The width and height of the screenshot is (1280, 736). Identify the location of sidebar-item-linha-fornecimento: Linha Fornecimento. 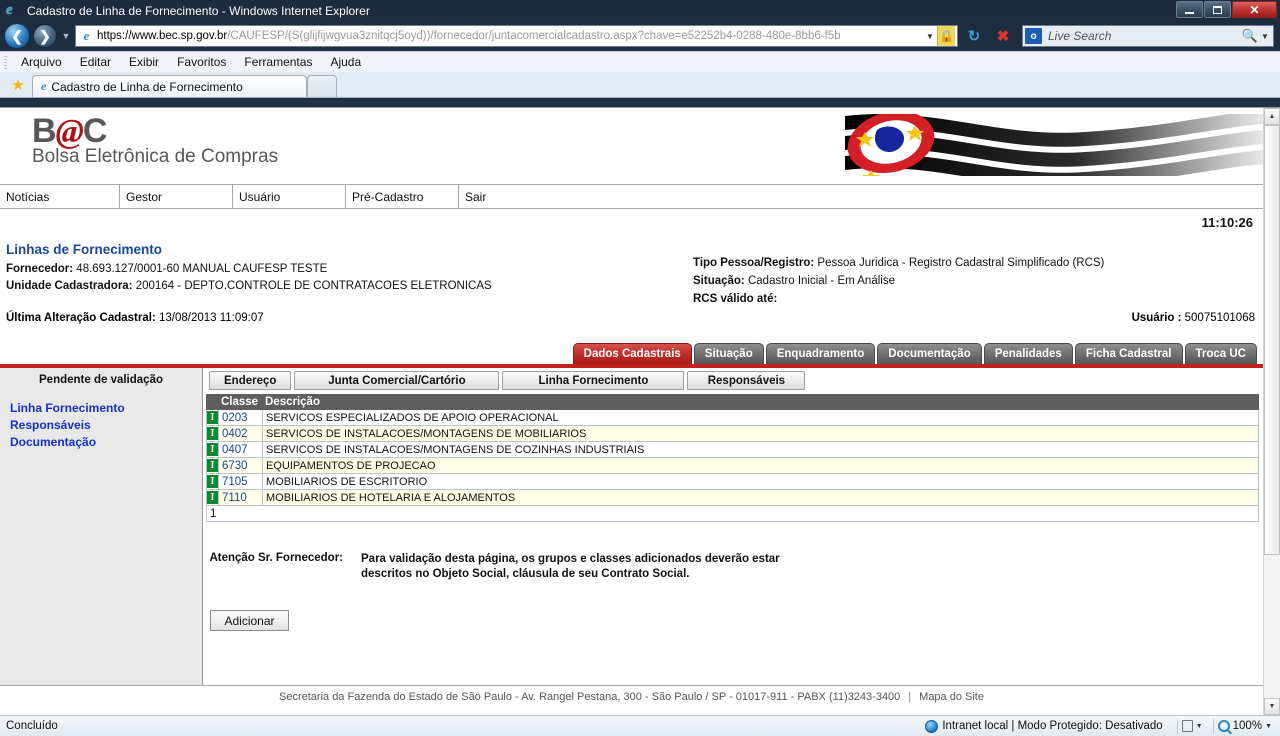
(101, 408).